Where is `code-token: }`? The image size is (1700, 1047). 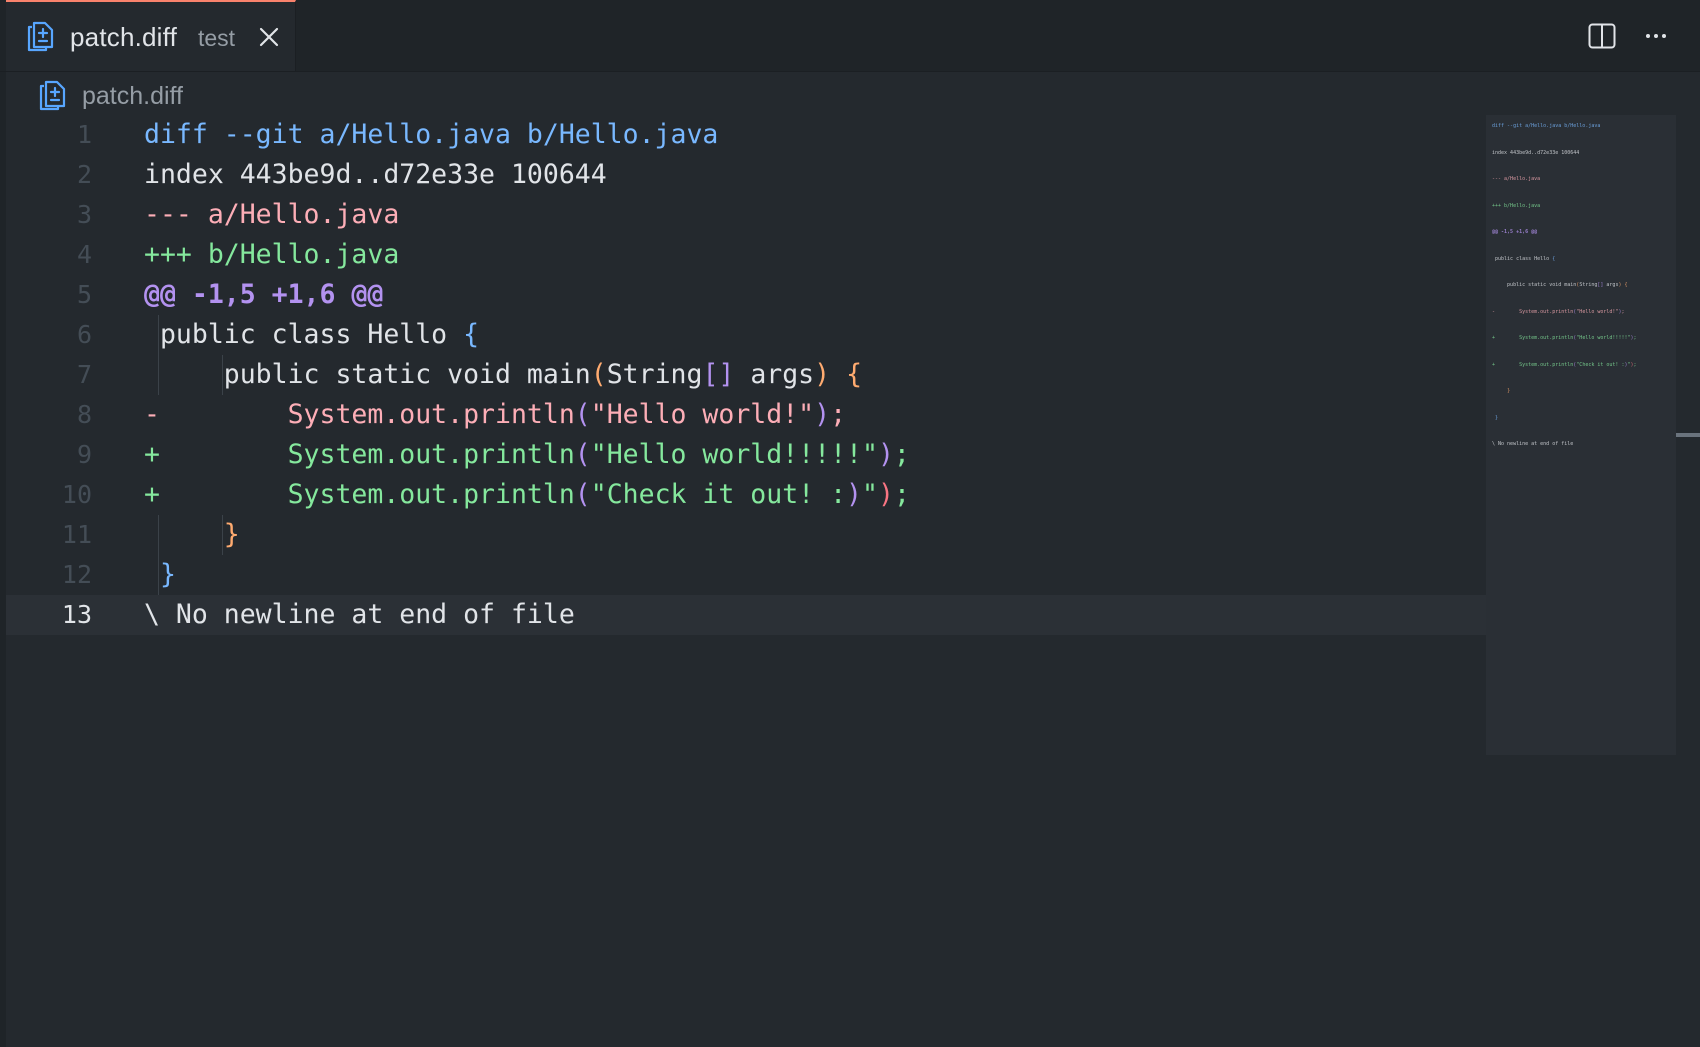
code-token: } is located at coordinates (167, 574).